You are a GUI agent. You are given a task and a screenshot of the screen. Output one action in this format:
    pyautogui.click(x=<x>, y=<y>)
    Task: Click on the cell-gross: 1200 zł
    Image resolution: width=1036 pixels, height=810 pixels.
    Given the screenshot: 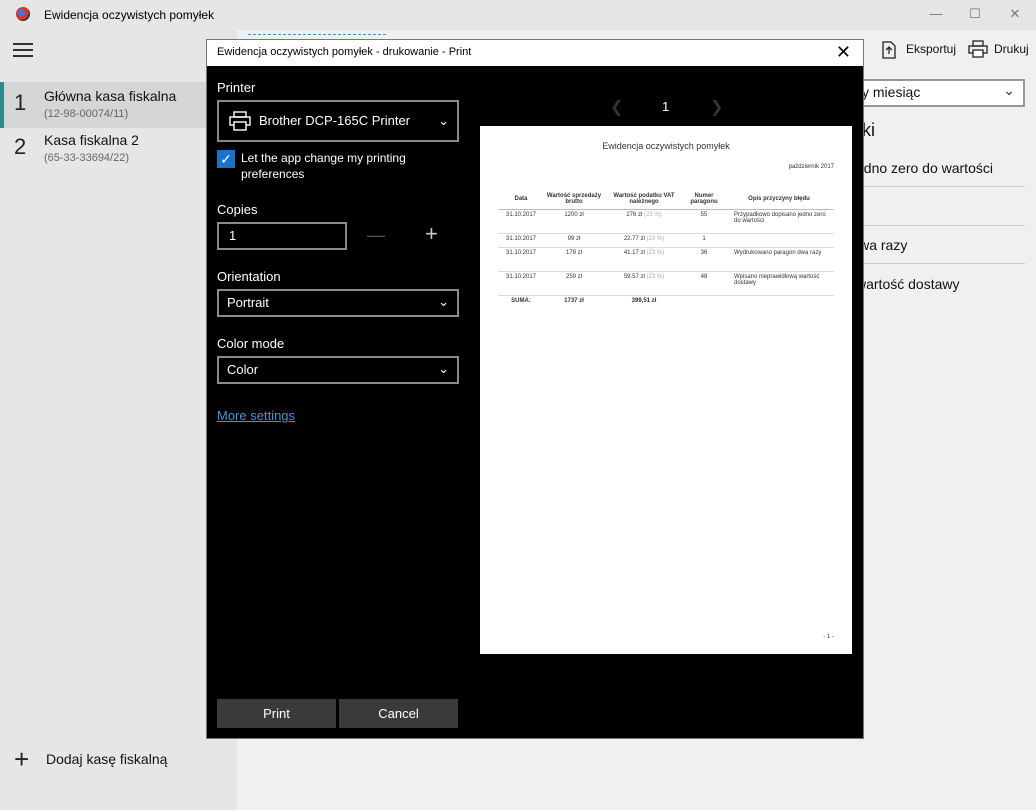 What is the action you would take?
    pyautogui.click(x=574, y=215)
    